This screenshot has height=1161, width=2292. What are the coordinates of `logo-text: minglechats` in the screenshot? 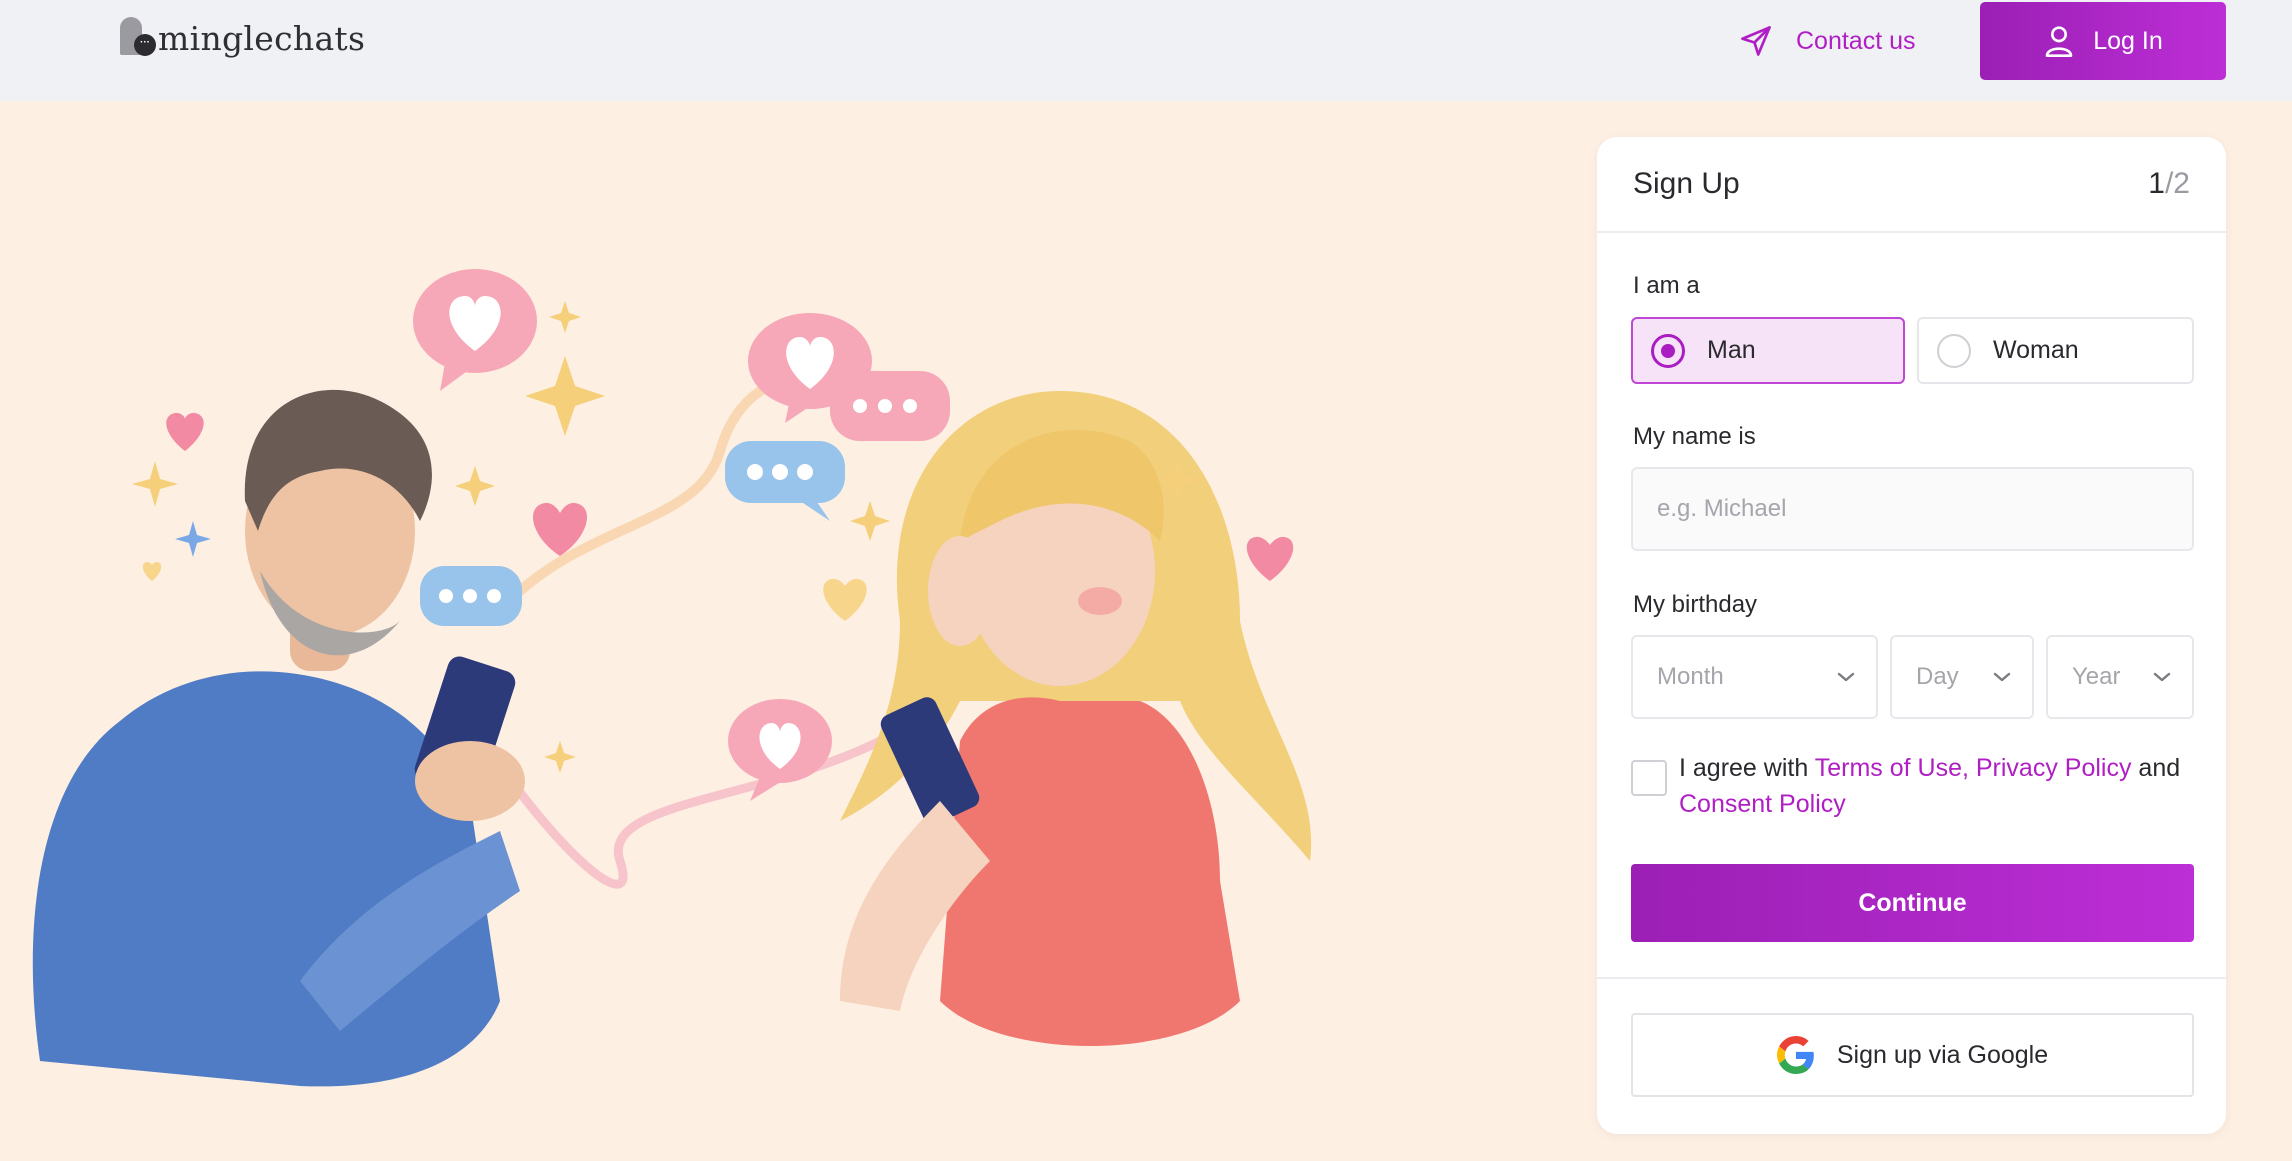 It's located at (262, 38).